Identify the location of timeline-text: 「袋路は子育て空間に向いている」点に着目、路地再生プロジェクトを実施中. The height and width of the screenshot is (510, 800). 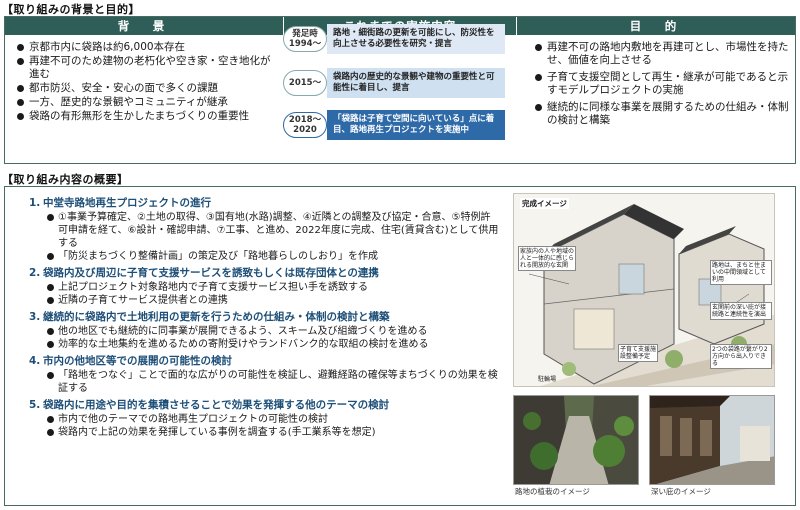
(416, 125).